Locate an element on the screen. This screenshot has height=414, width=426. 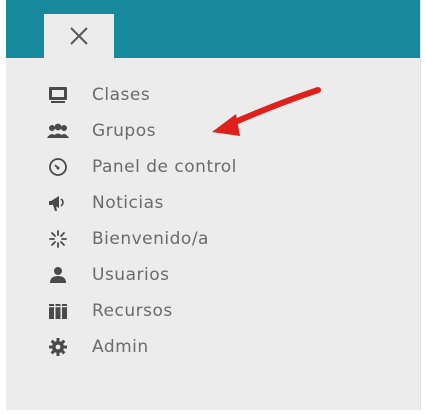
user-icon is located at coordinates (58, 275).